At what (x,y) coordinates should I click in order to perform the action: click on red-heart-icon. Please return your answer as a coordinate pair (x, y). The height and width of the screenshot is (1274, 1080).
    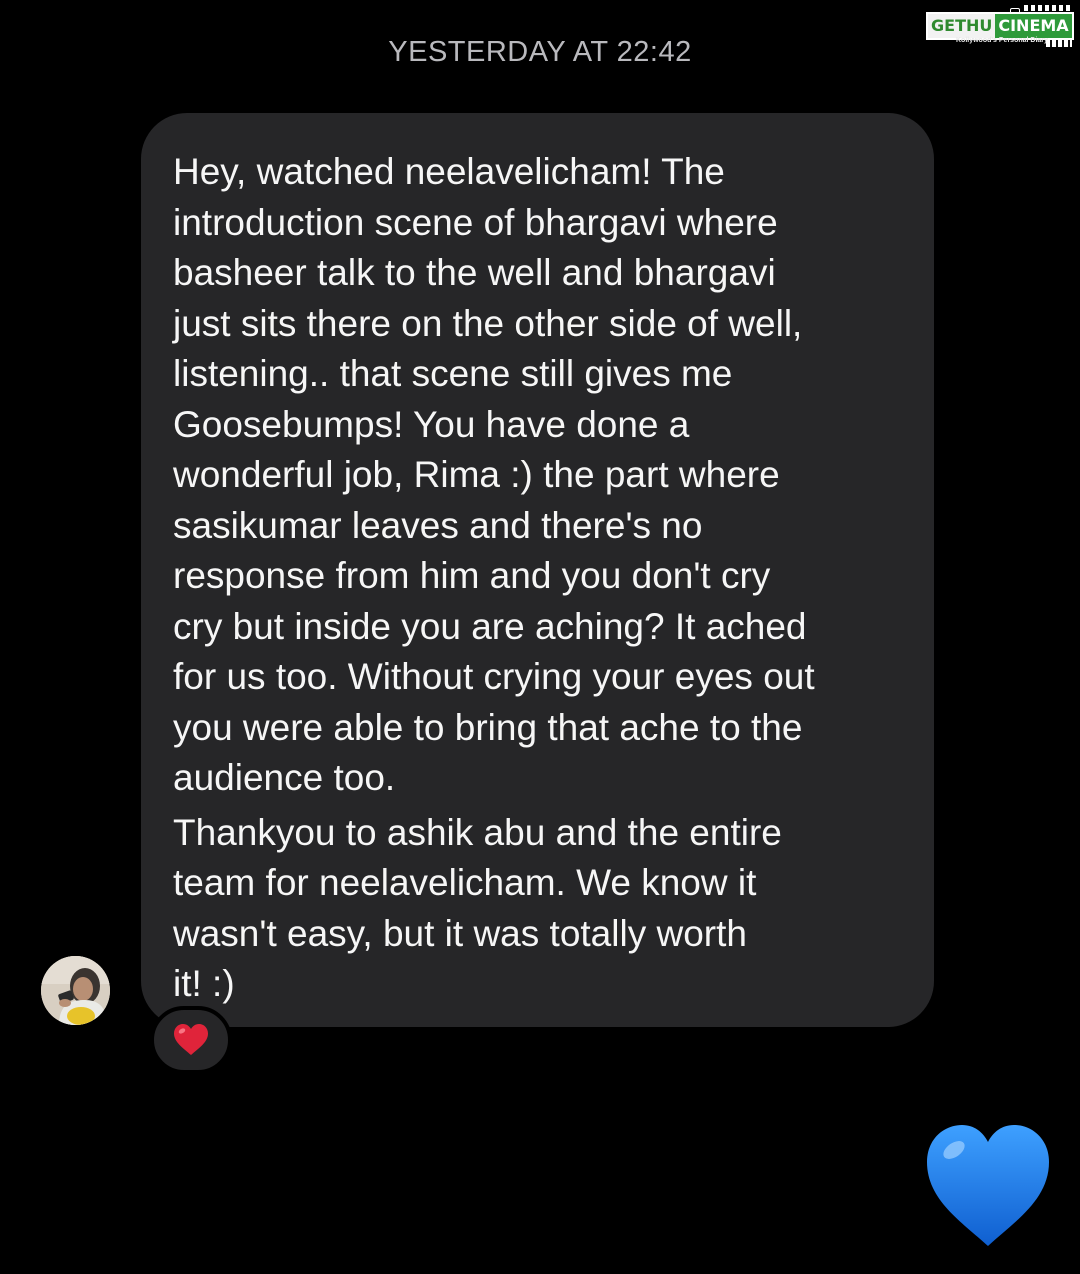
    Looking at the image, I should click on (191, 1039).